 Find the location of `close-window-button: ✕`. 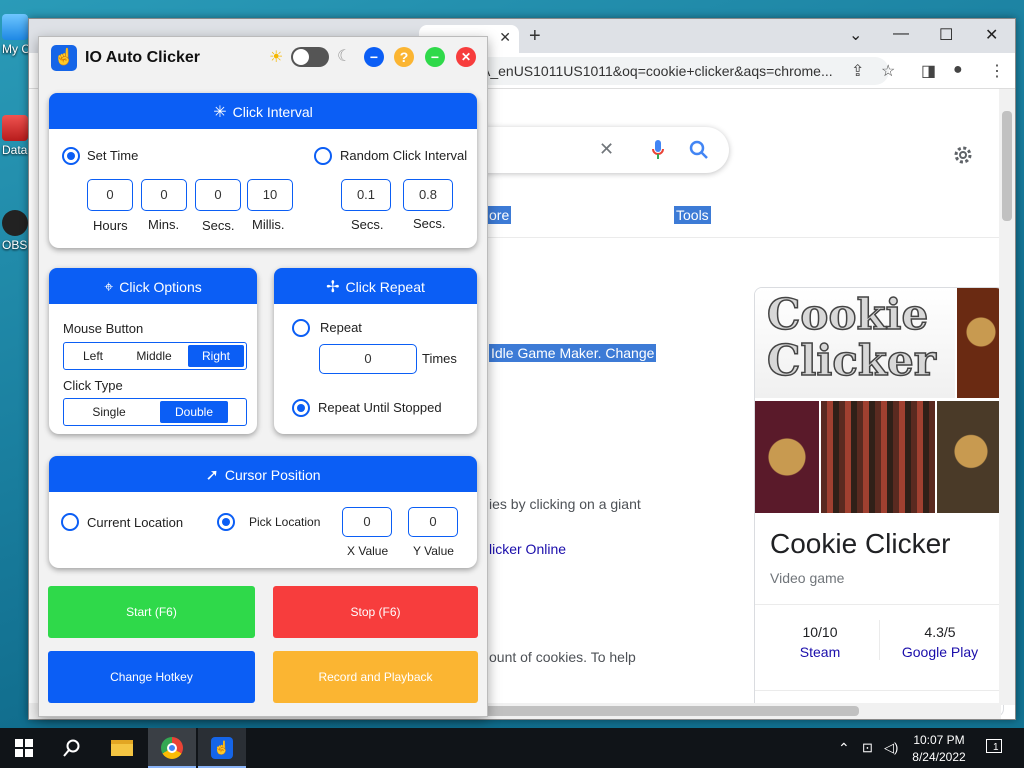

close-window-button: ✕ is located at coordinates (991, 35).